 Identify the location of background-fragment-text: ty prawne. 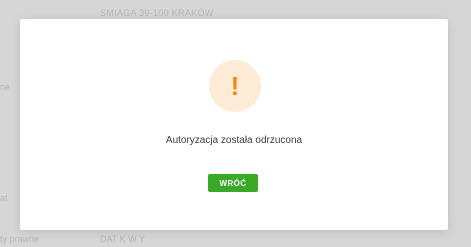
(20, 239).